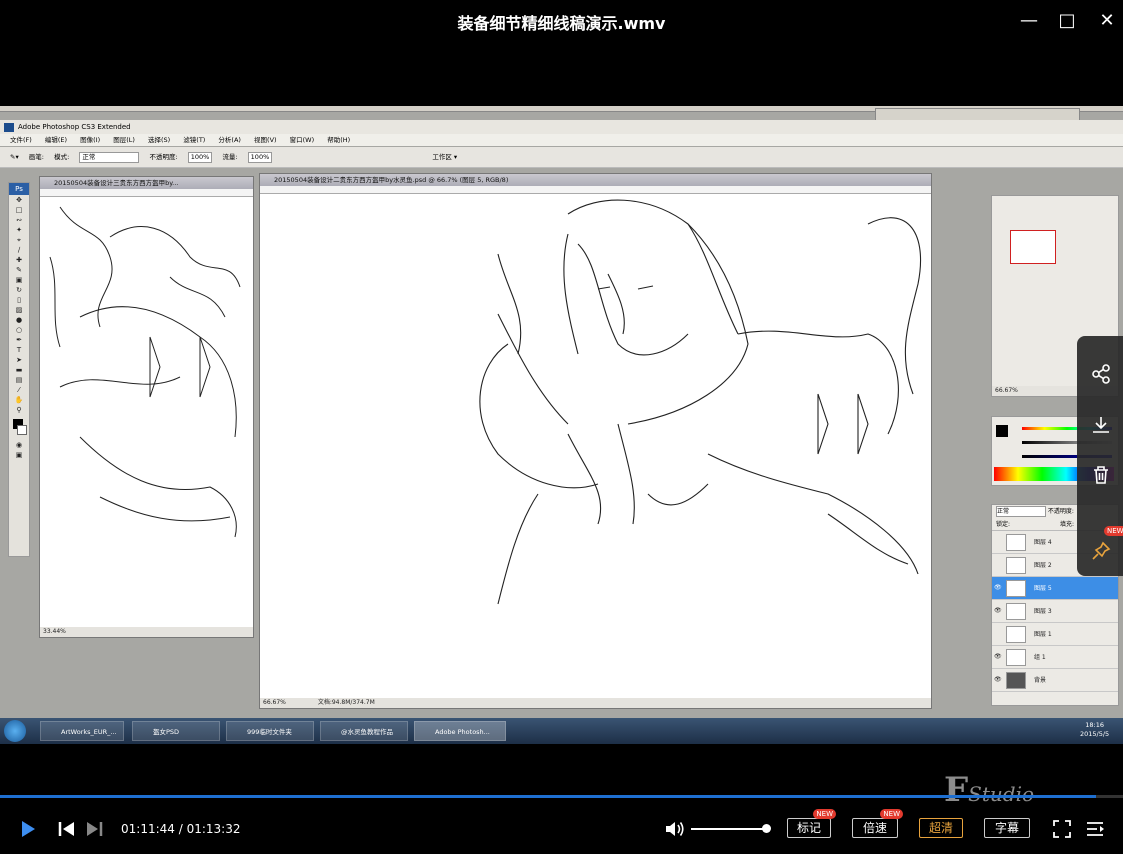 Image resolution: width=1123 pixels, height=854 pixels. Describe the element at coordinates (1055, 611) in the screenshot. I see `layer-row: 👁 图层 3` at that location.